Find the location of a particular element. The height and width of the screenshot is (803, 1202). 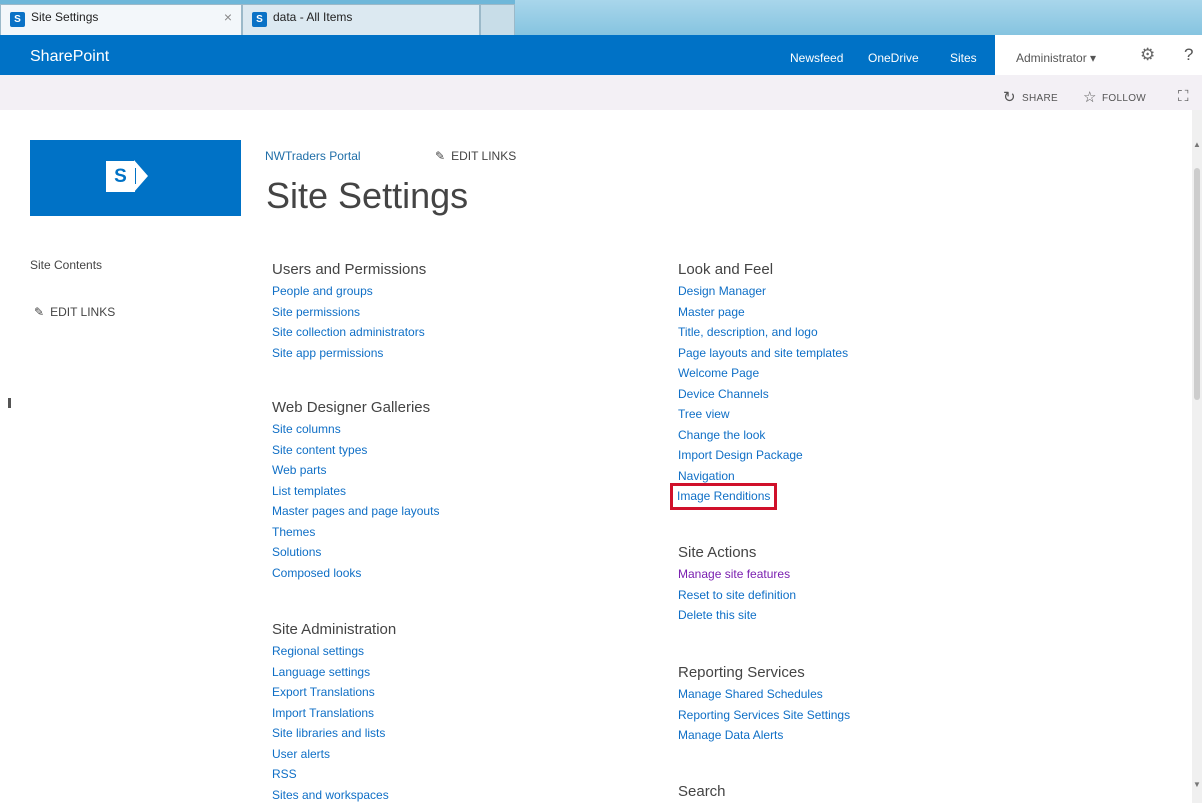

link-manage-site-features: Manage site features is located at coordinates (737, 574).